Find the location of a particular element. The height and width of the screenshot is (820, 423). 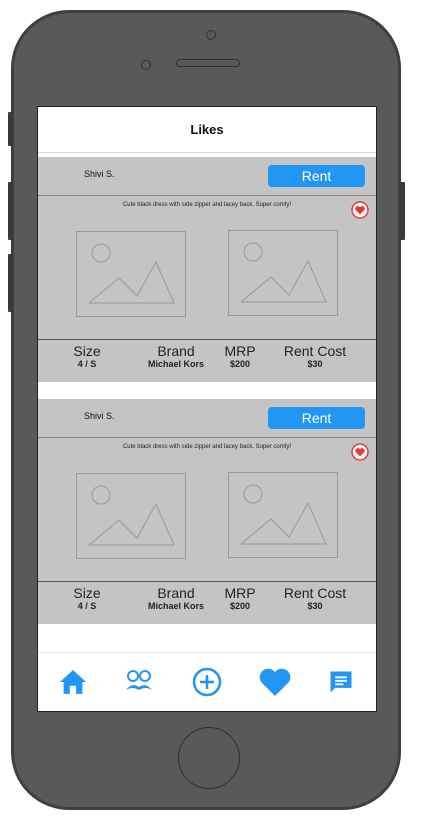

mute-switch is located at coordinates (10, 129).